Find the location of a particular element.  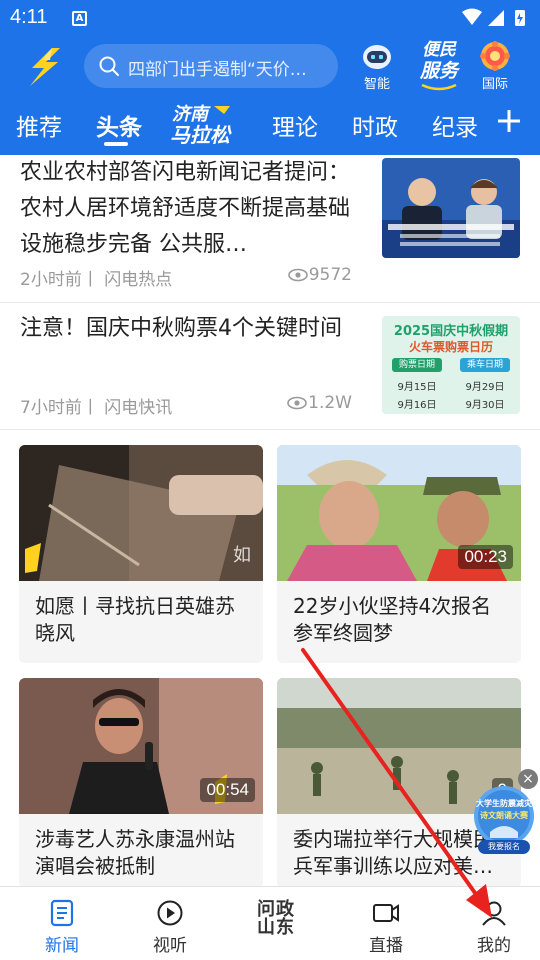

tab-politics: 时政 is located at coordinates (375, 125).